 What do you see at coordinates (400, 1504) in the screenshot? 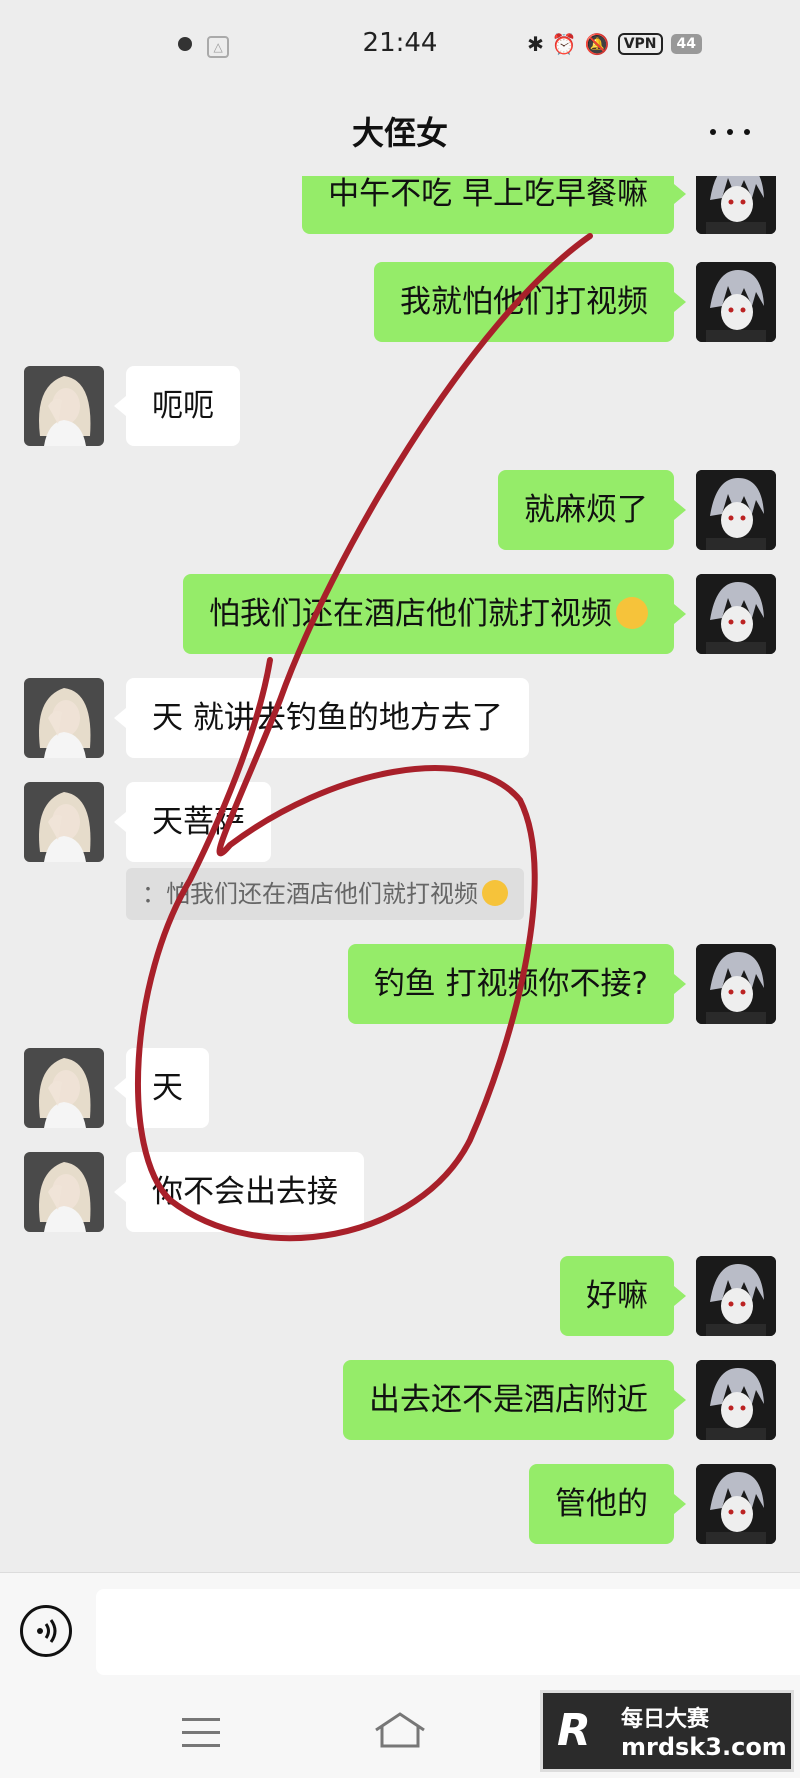
I see `message-row: 管他的` at bounding box center [400, 1504].